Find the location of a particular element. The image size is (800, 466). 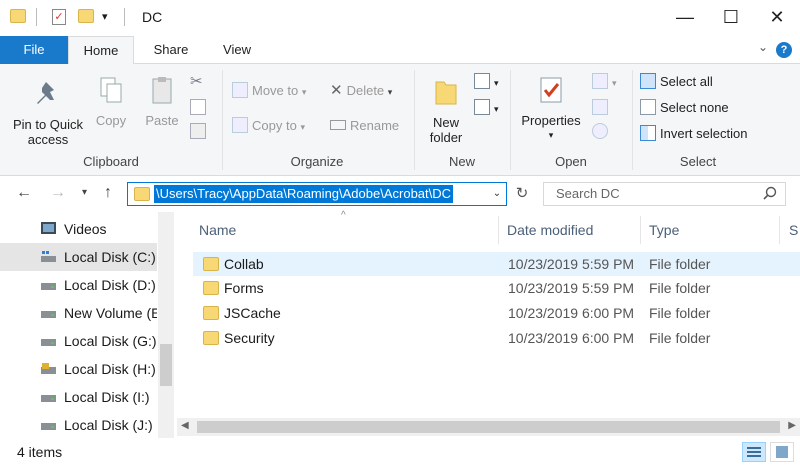

scroll-right-arrow: ▶ is located at coordinates (792, 425).